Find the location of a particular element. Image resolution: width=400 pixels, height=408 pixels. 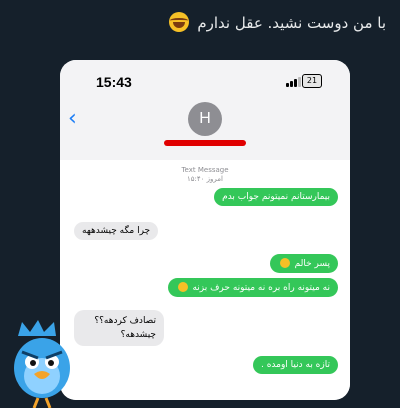

message-bubble-out: نه میتونه راه بره نه میتونه حرف بزنه is located at coordinates (252, 287).